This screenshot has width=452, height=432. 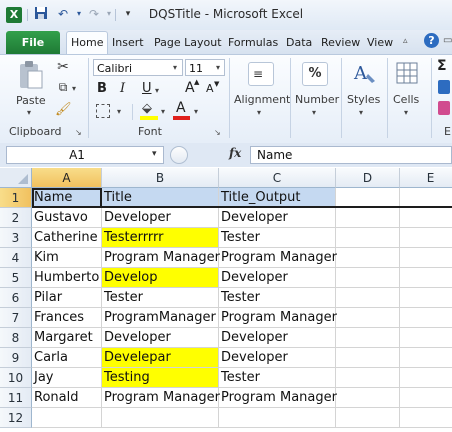 What do you see at coordinates (351, 155) in the screenshot?
I see `formula-input: Name` at bounding box center [351, 155].